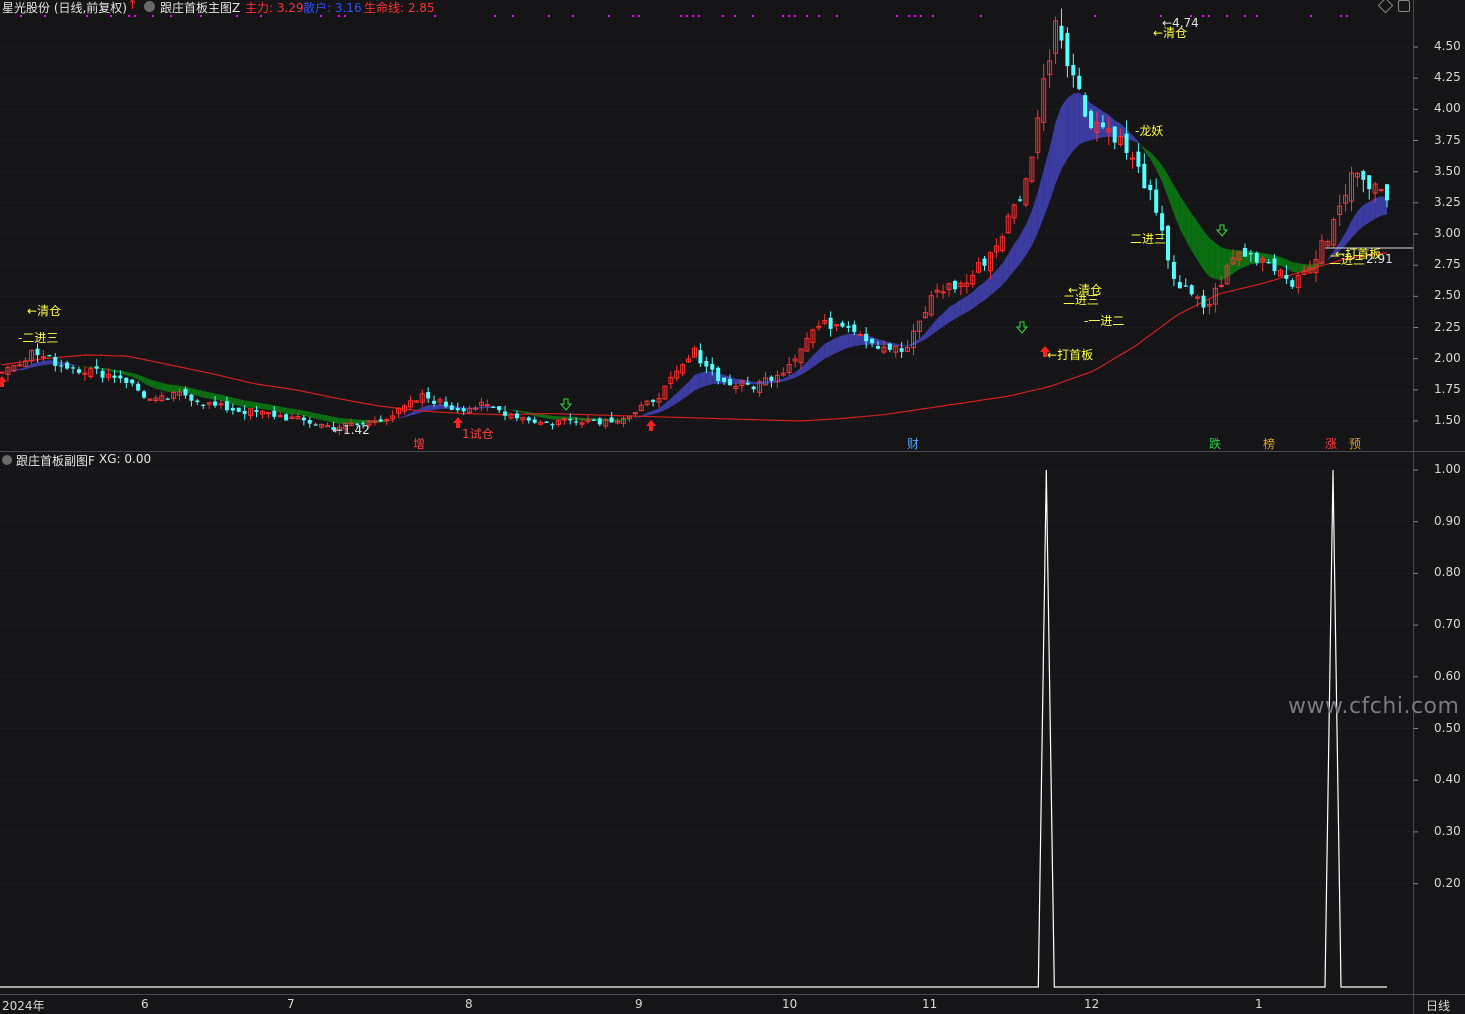 Image resolution: width=1465 pixels, height=1014 pixels. Describe the element at coordinates (1447, 675) in the screenshot. I see `signal-axis-tick: 0.60` at that location.